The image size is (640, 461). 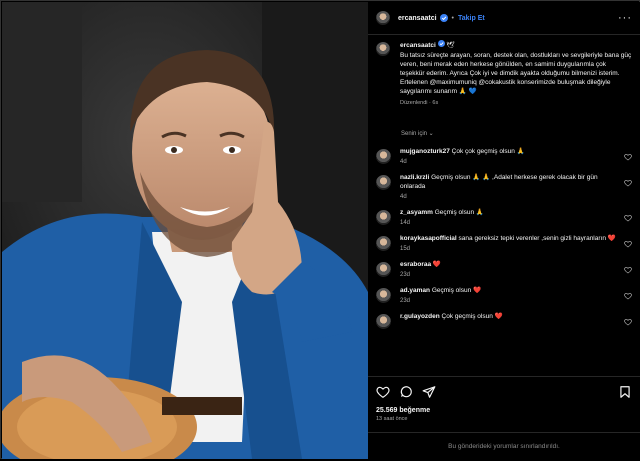 What do you see at coordinates (504, 446) in the screenshot?
I see `comments-restricted-notice: Bu gönderideki yorumlar sınırlandırıldı.` at bounding box center [504, 446].